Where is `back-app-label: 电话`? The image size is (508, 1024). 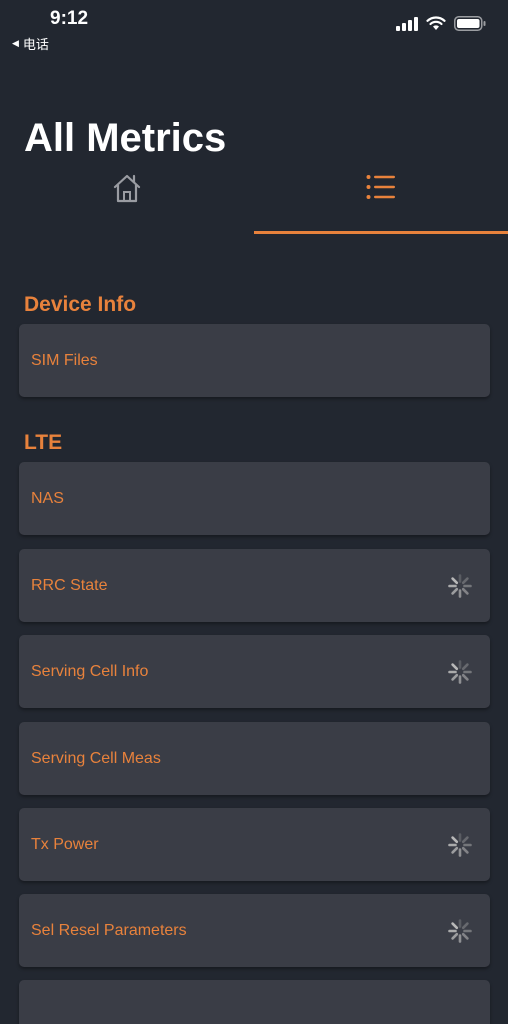
back-app-label: 电话 is located at coordinates (35, 44).